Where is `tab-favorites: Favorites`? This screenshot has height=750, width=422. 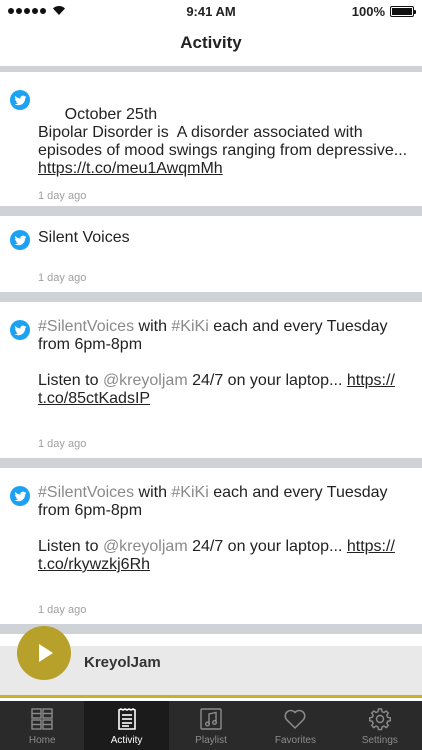
tab-favorites: Favorites is located at coordinates (295, 725).